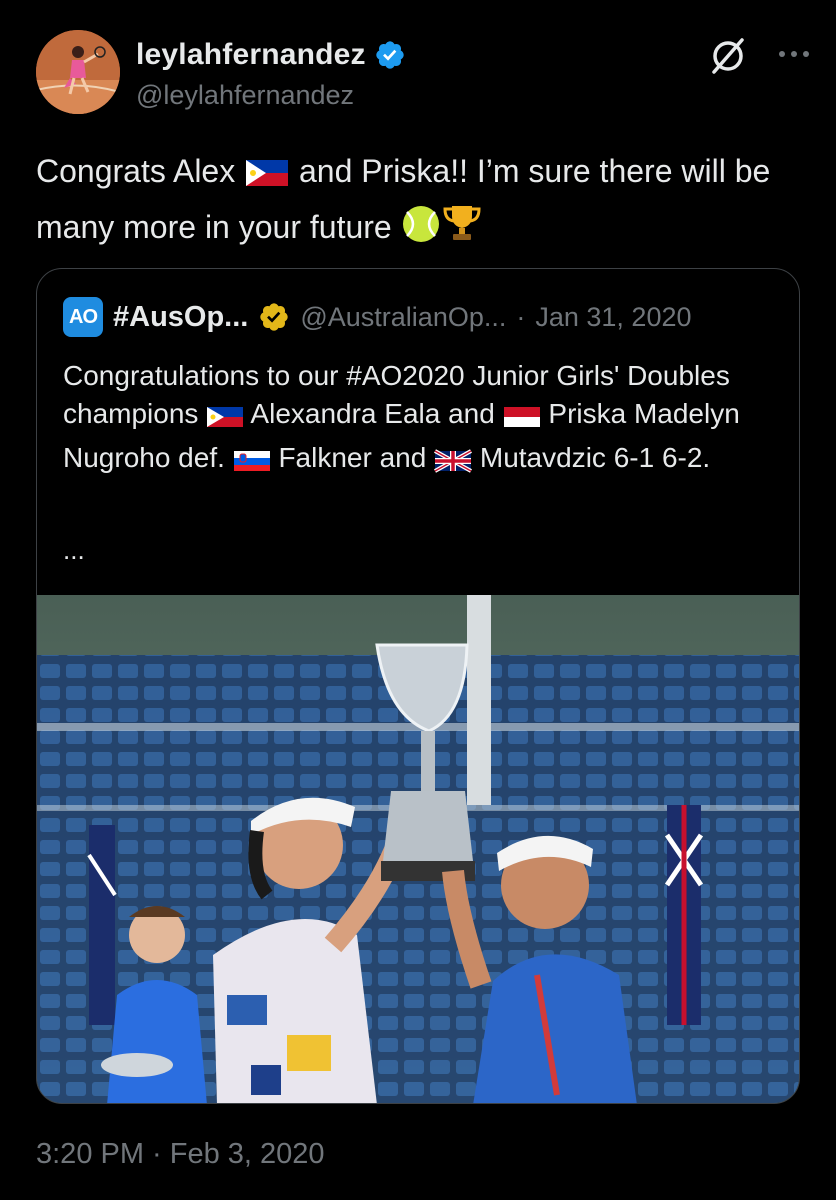  Describe the element at coordinates (591, 457) in the screenshot. I see `quoted-text-part: Mutavdzic 6-1 6-2.` at that location.